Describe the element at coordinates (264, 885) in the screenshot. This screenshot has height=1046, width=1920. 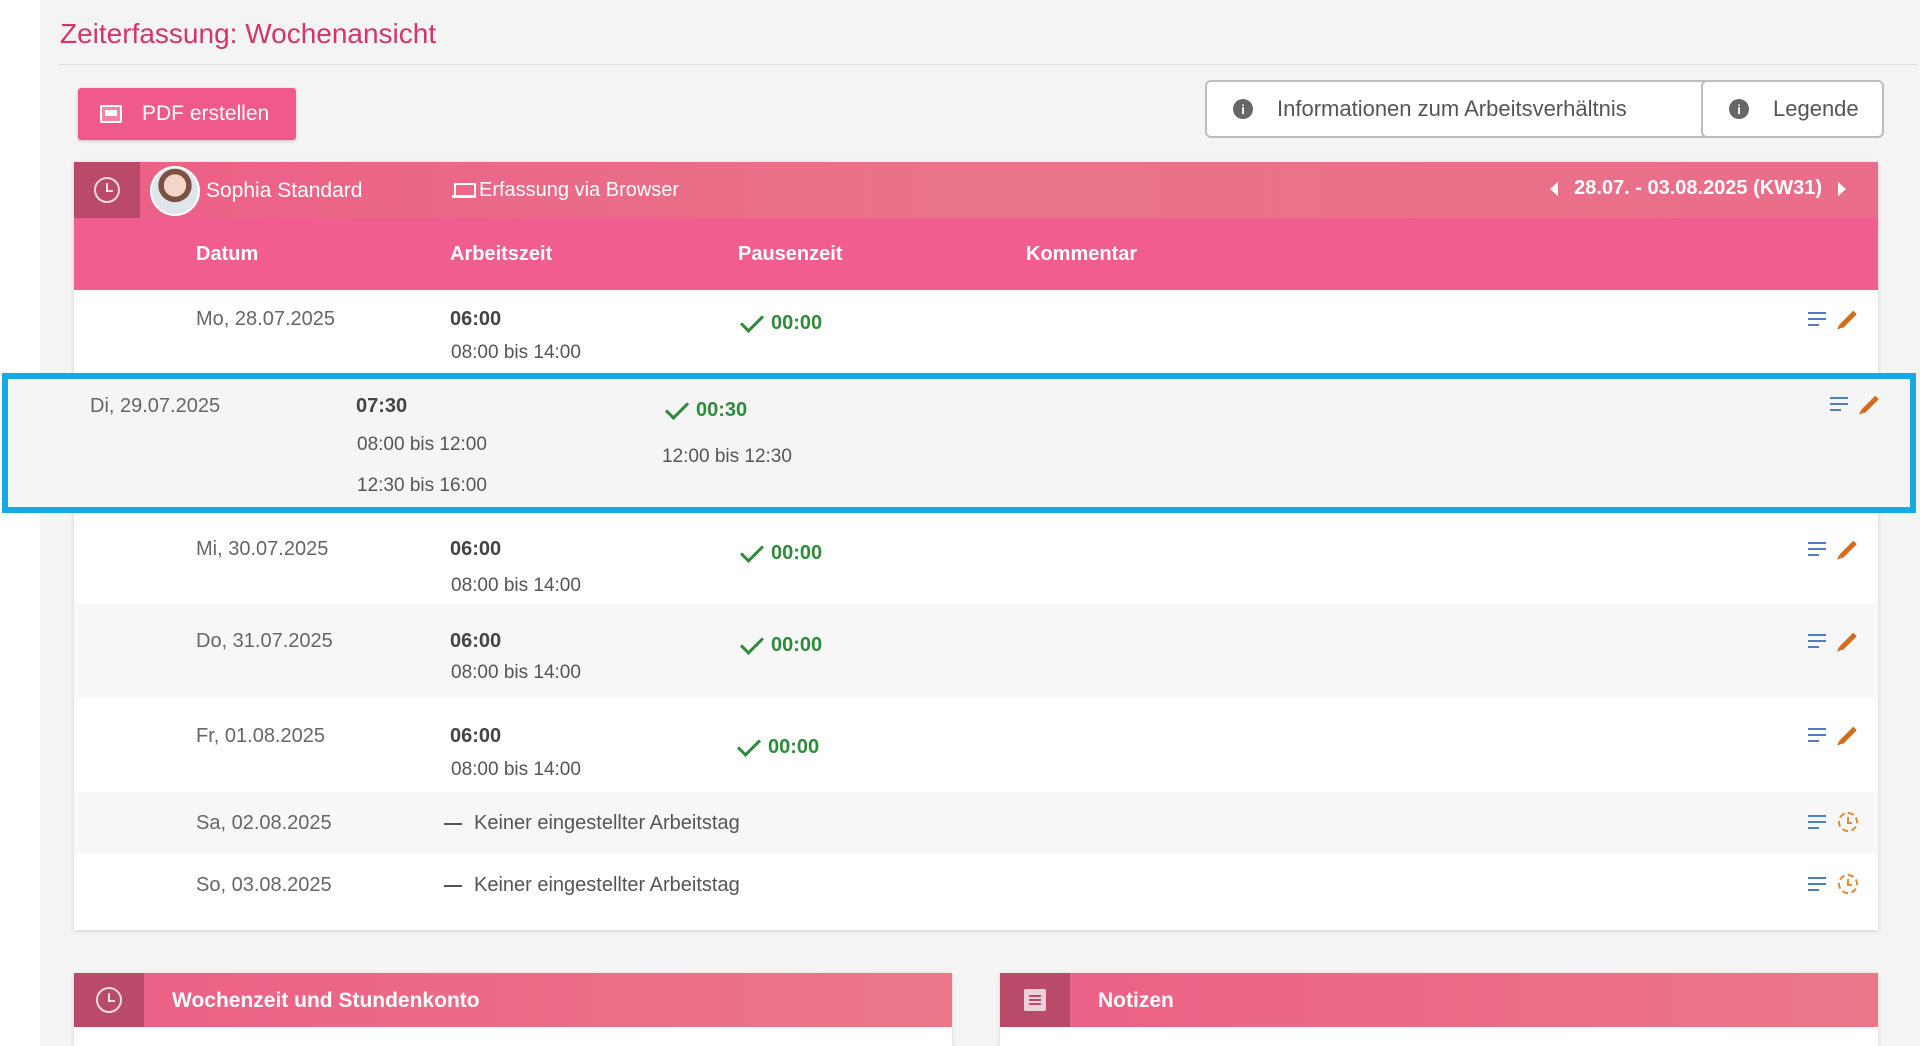
I see `row-date: So, 03.08.2025` at that location.